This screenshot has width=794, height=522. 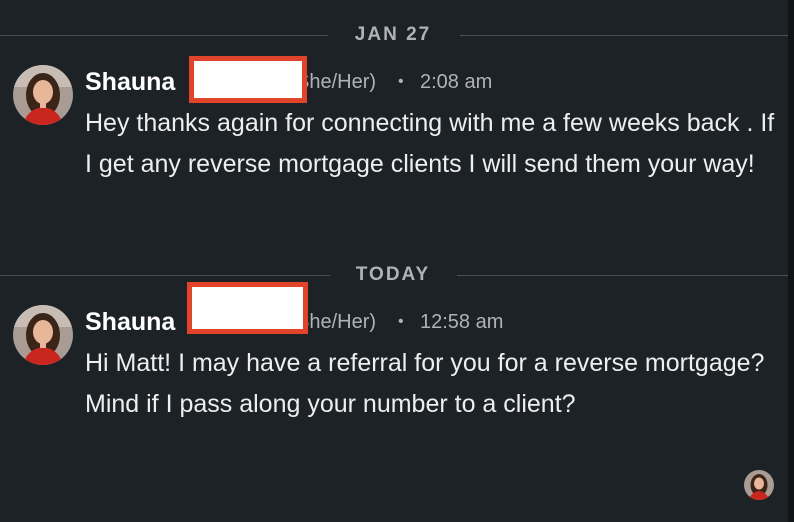 What do you see at coordinates (462, 322) in the screenshot?
I see `message-timestamp: 12:58 am` at bounding box center [462, 322].